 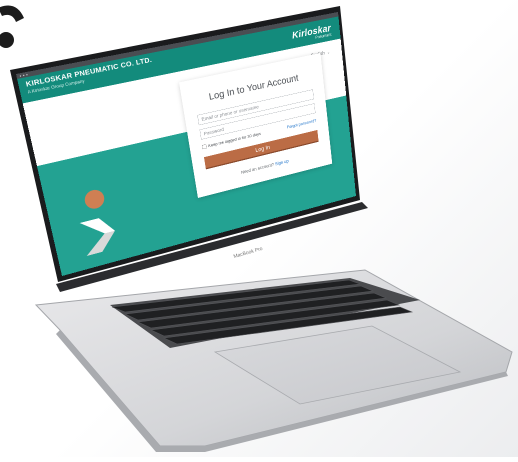 I want to click on forgot-password-link: Forgot password?, so click(x=302, y=123).